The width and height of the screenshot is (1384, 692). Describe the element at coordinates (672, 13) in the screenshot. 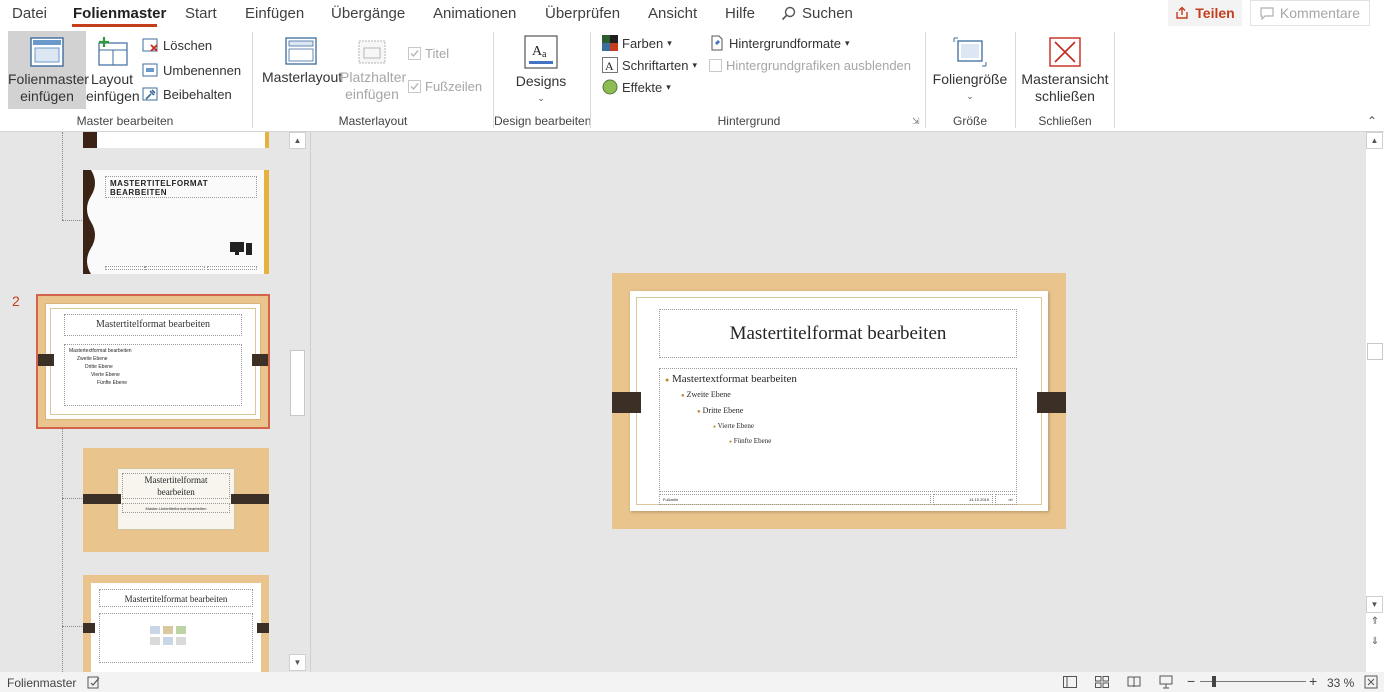

I see `tab-ansicht: Ansicht` at that location.